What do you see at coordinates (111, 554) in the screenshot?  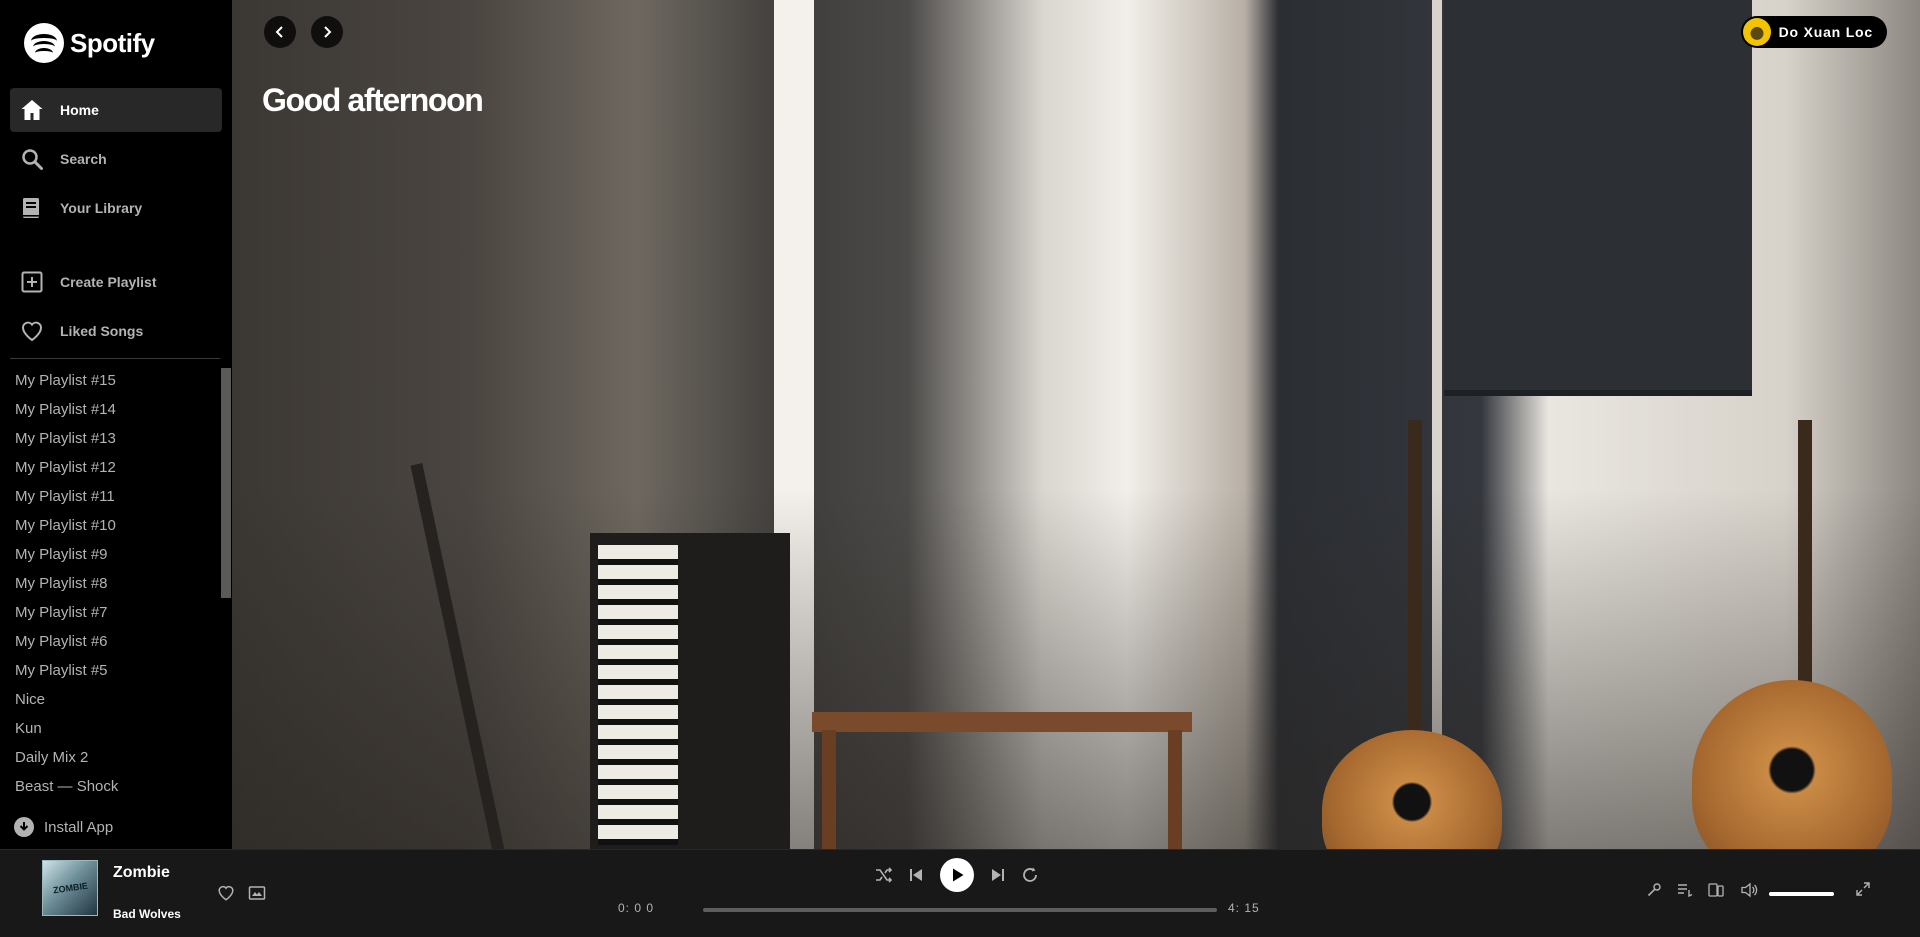 I see `playlist-item: My Playlist #9` at bounding box center [111, 554].